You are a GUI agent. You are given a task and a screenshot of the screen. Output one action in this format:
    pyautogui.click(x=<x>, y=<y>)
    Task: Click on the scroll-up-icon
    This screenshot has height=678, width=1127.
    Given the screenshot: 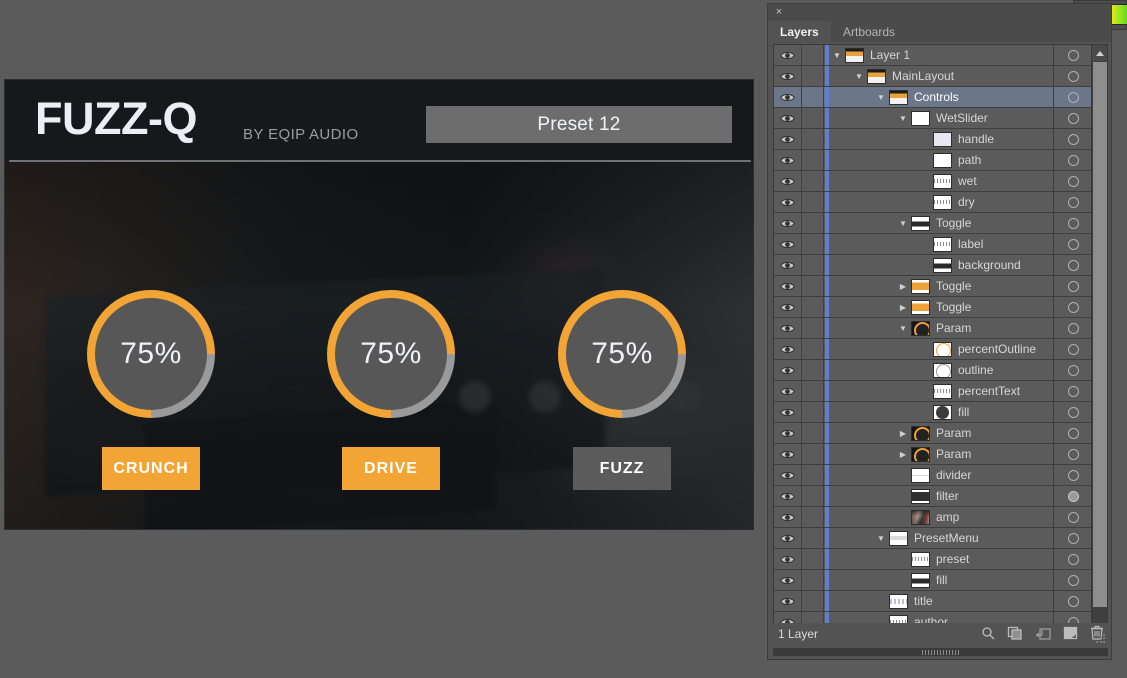 What is the action you would take?
    pyautogui.click(x=1099, y=53)
    